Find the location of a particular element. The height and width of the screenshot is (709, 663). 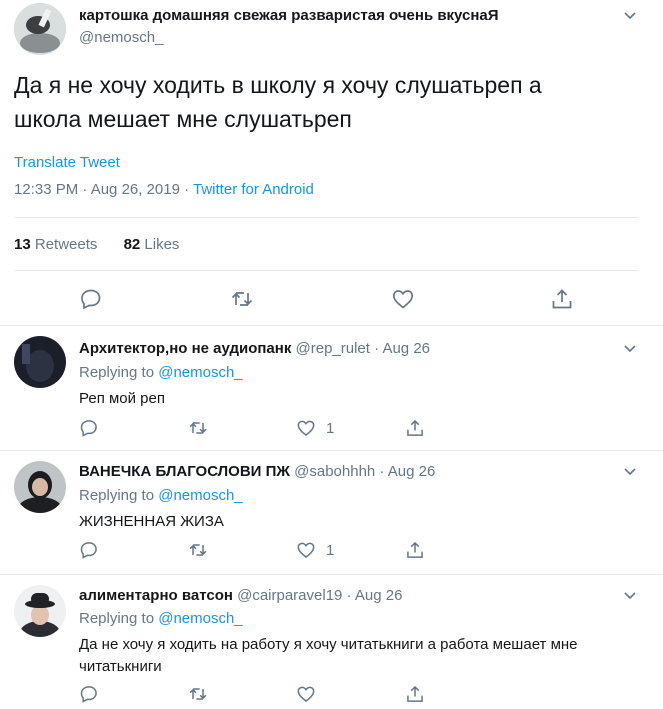

reply-text-line: читатькниги is located at coordinates (120, 666).